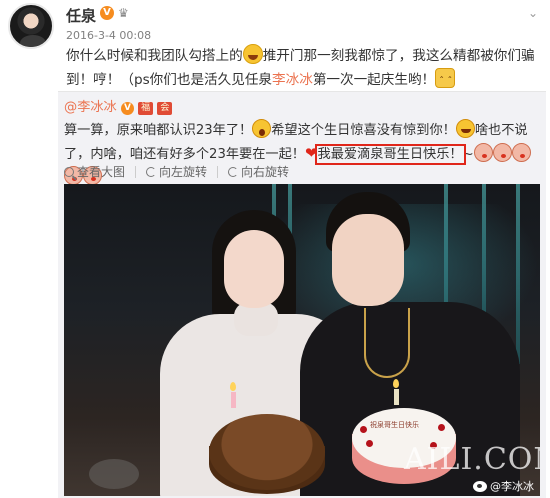 The image size is (550, 498). Describe the element at coordinates (390, 154) in the screenshot. I see `highlighted-text: 我最爱滴泉哥生日快乐！` at that location.